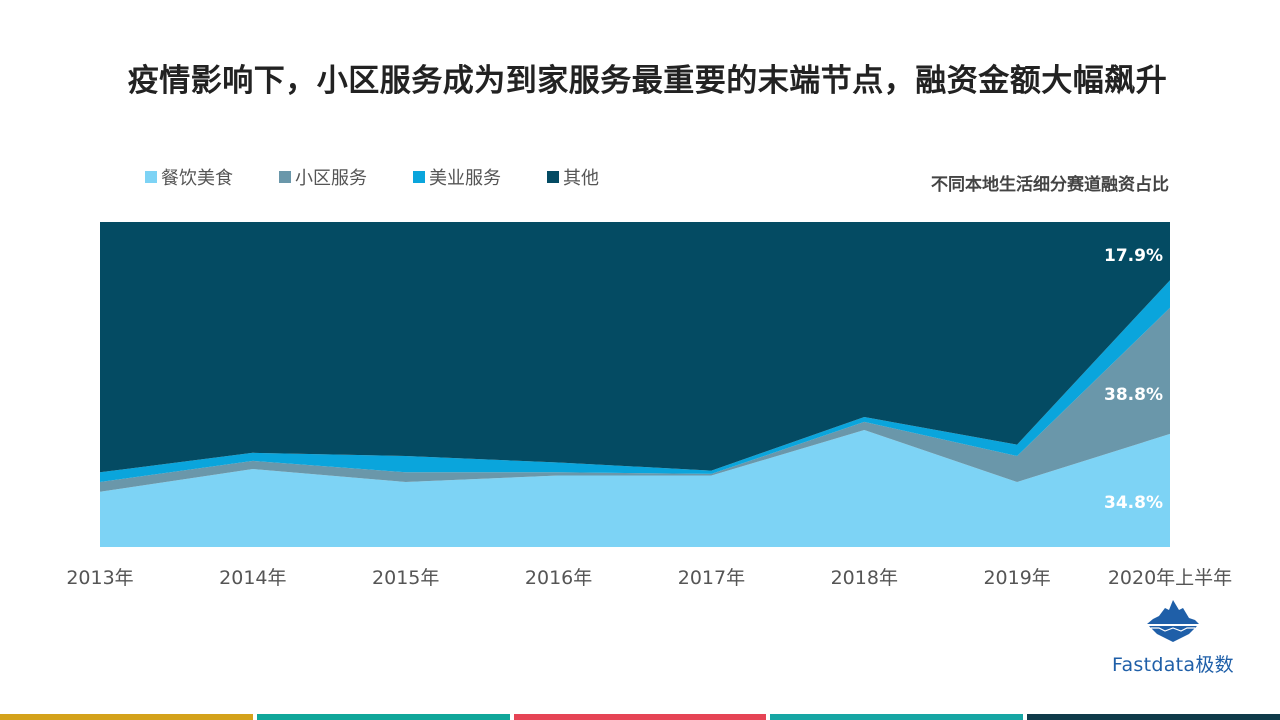 The height and width of the screenshot is (720, 1280). What do you see at coordinates (1016, 578) in the screenshot?
I see `x-tick-label: 2019年` at bounding box center [1016, 578].